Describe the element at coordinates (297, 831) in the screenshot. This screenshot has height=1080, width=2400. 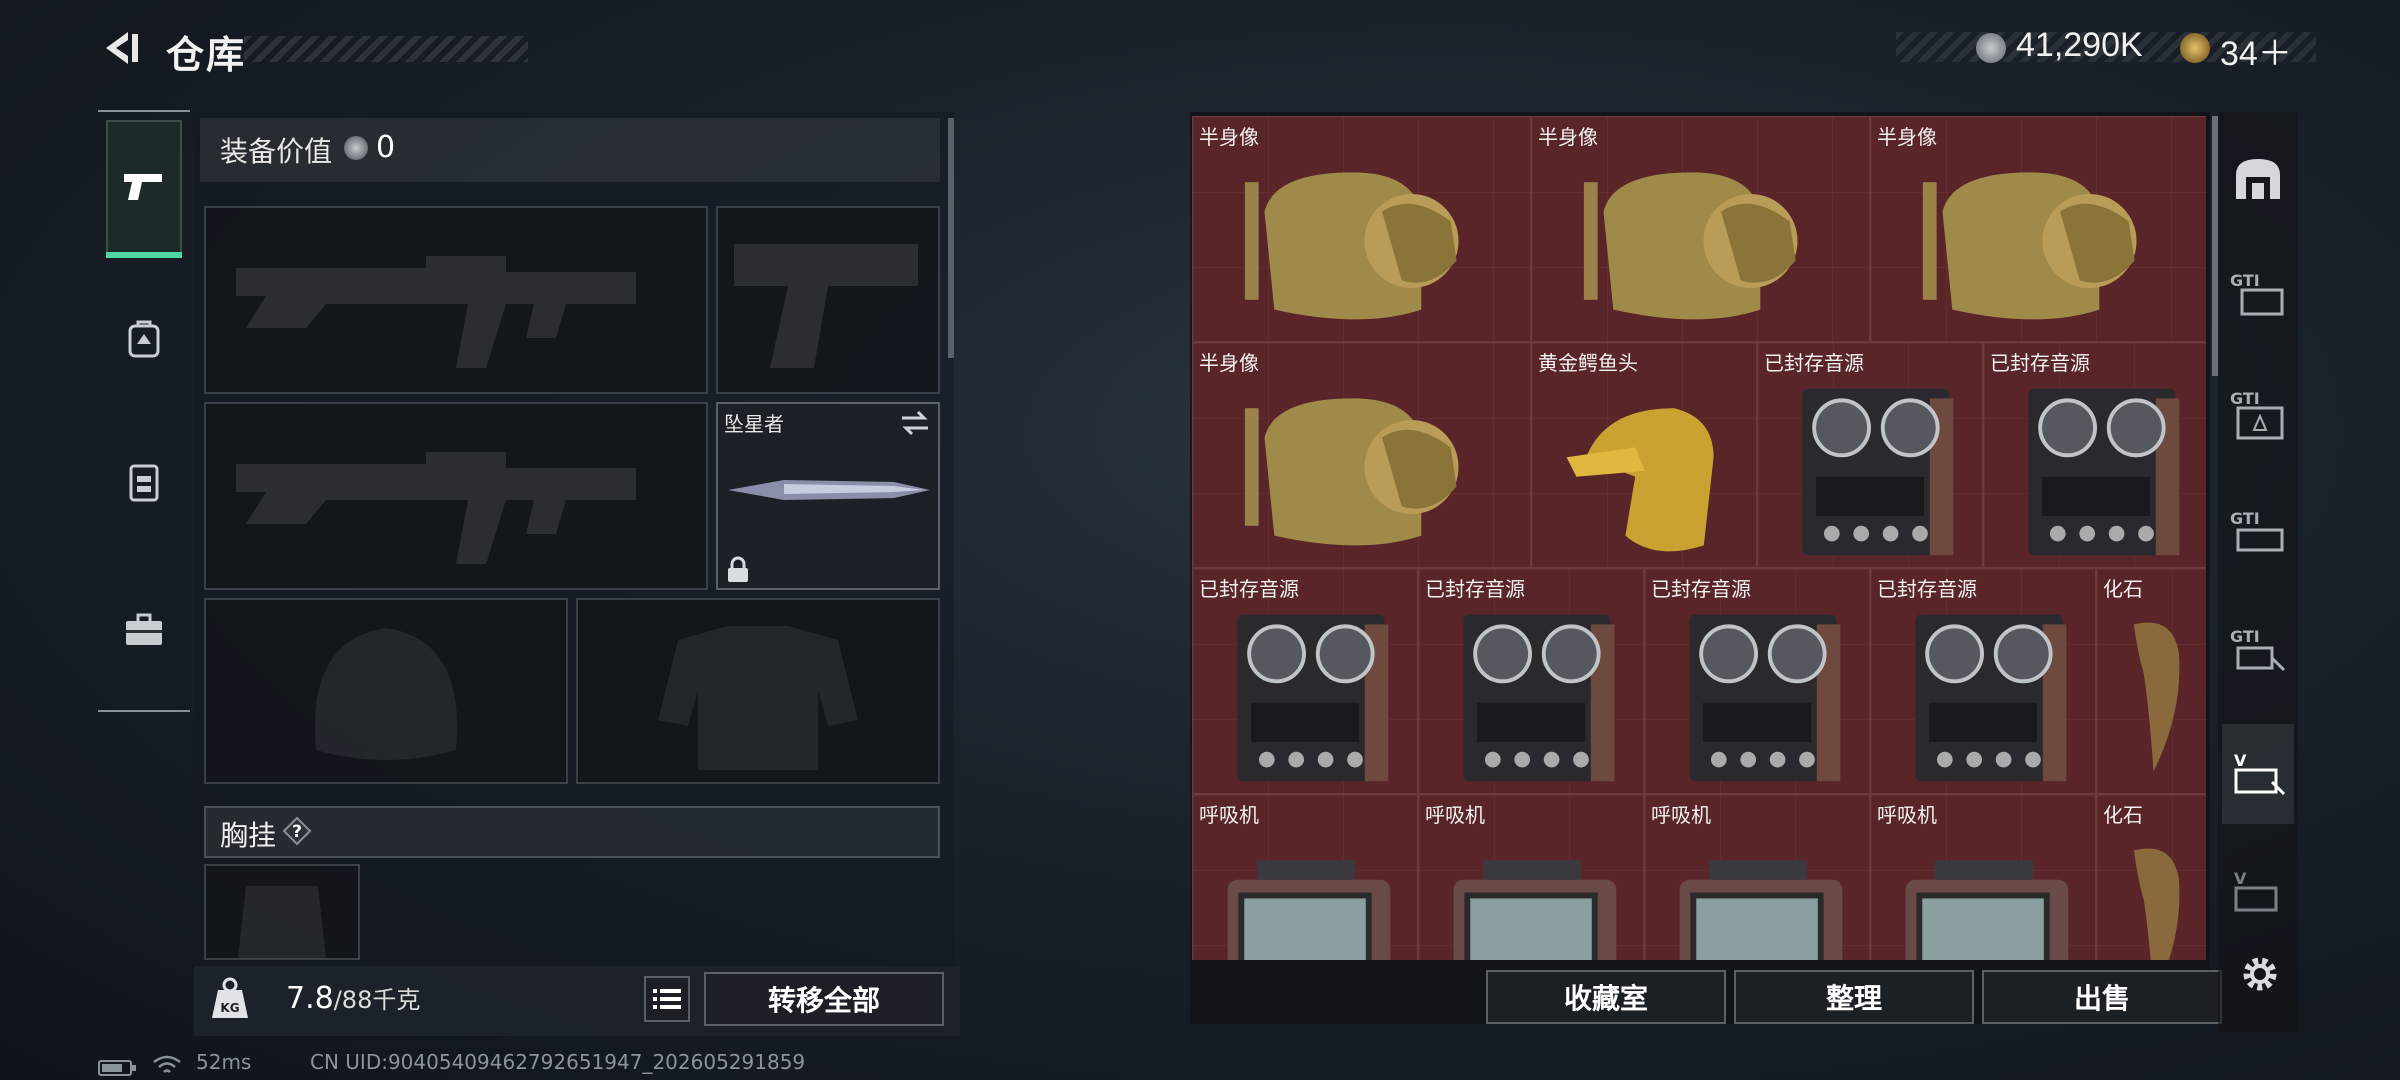
I see `help-icon: ?` at that location.